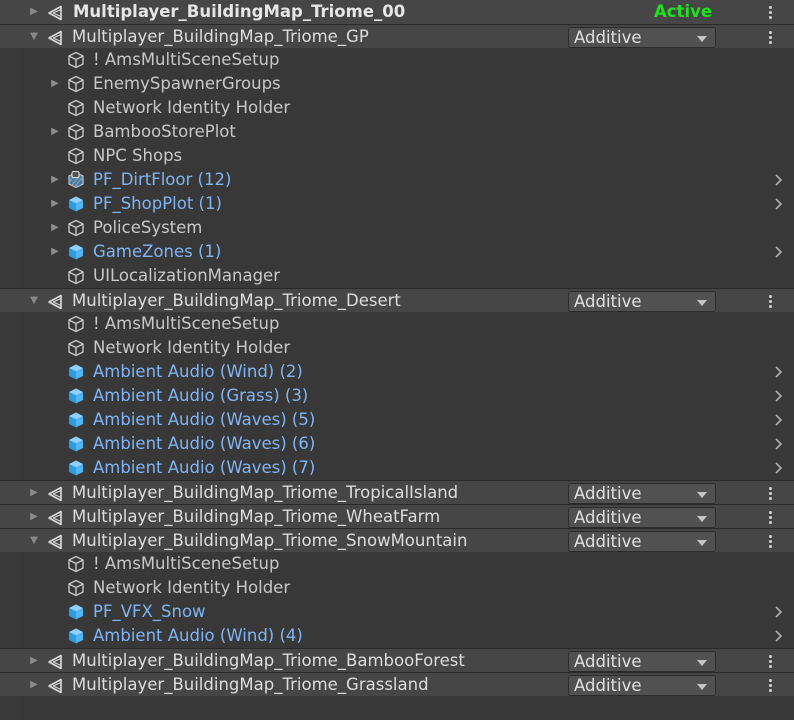 This screenshot has width=794, height=720. What do you see at coordinates (201, 395) in the screenshot?
I see `object-label: Ambient Audio (Grass) (3)` at bounding box center [201, 395].